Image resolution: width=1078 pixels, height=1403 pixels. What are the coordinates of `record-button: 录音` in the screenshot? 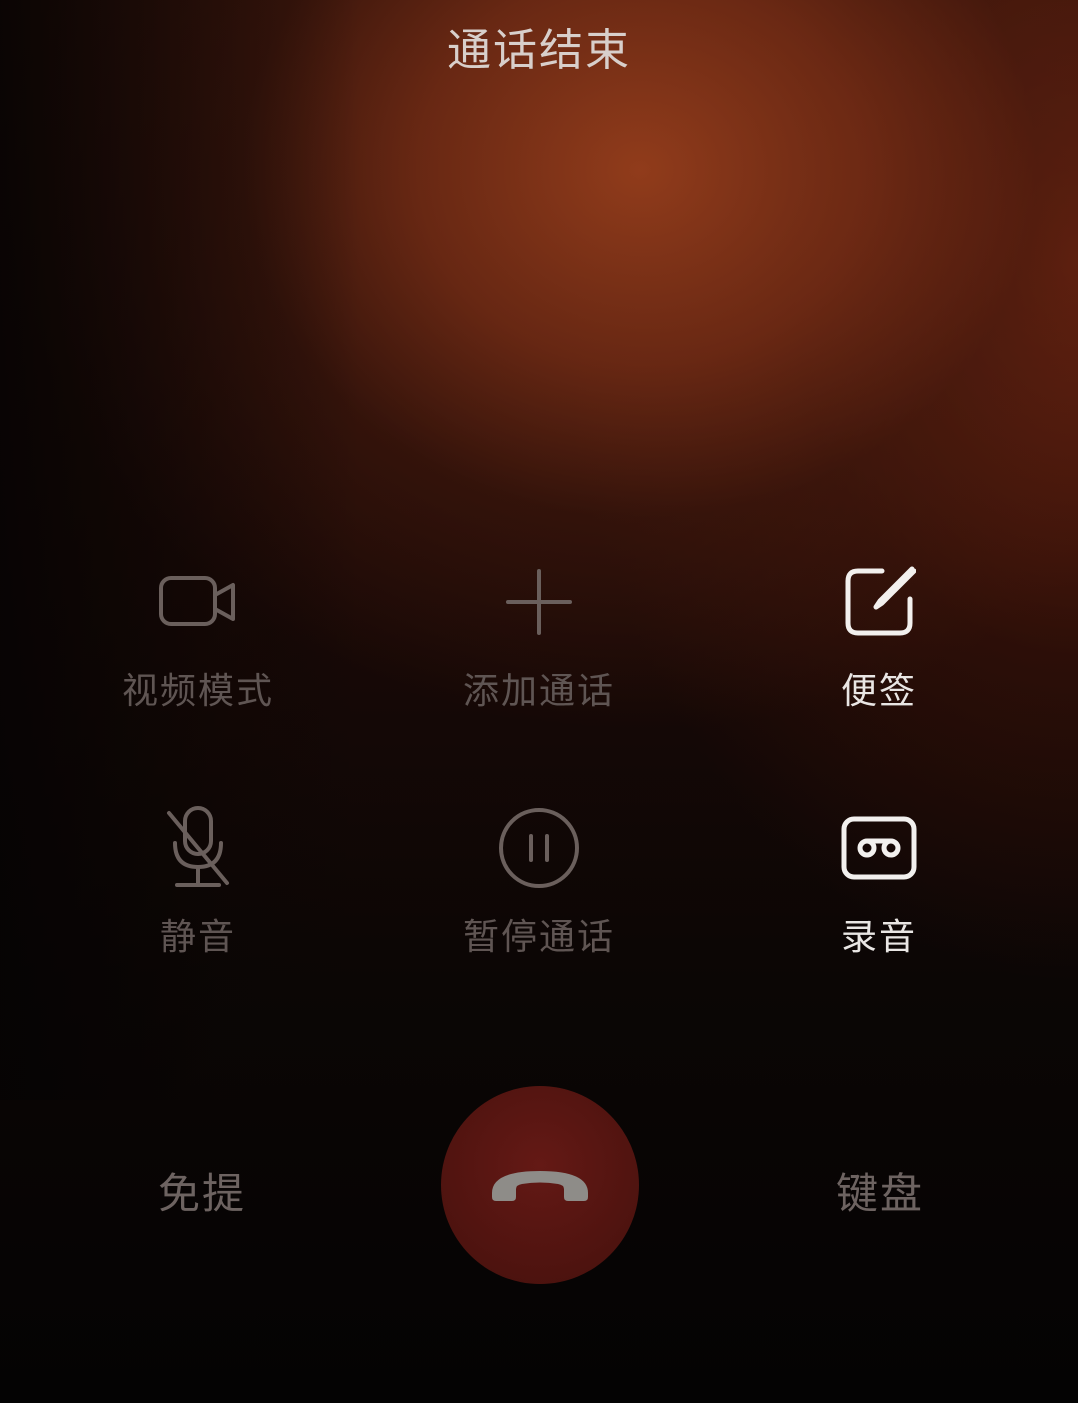 It's located at (879, 883).